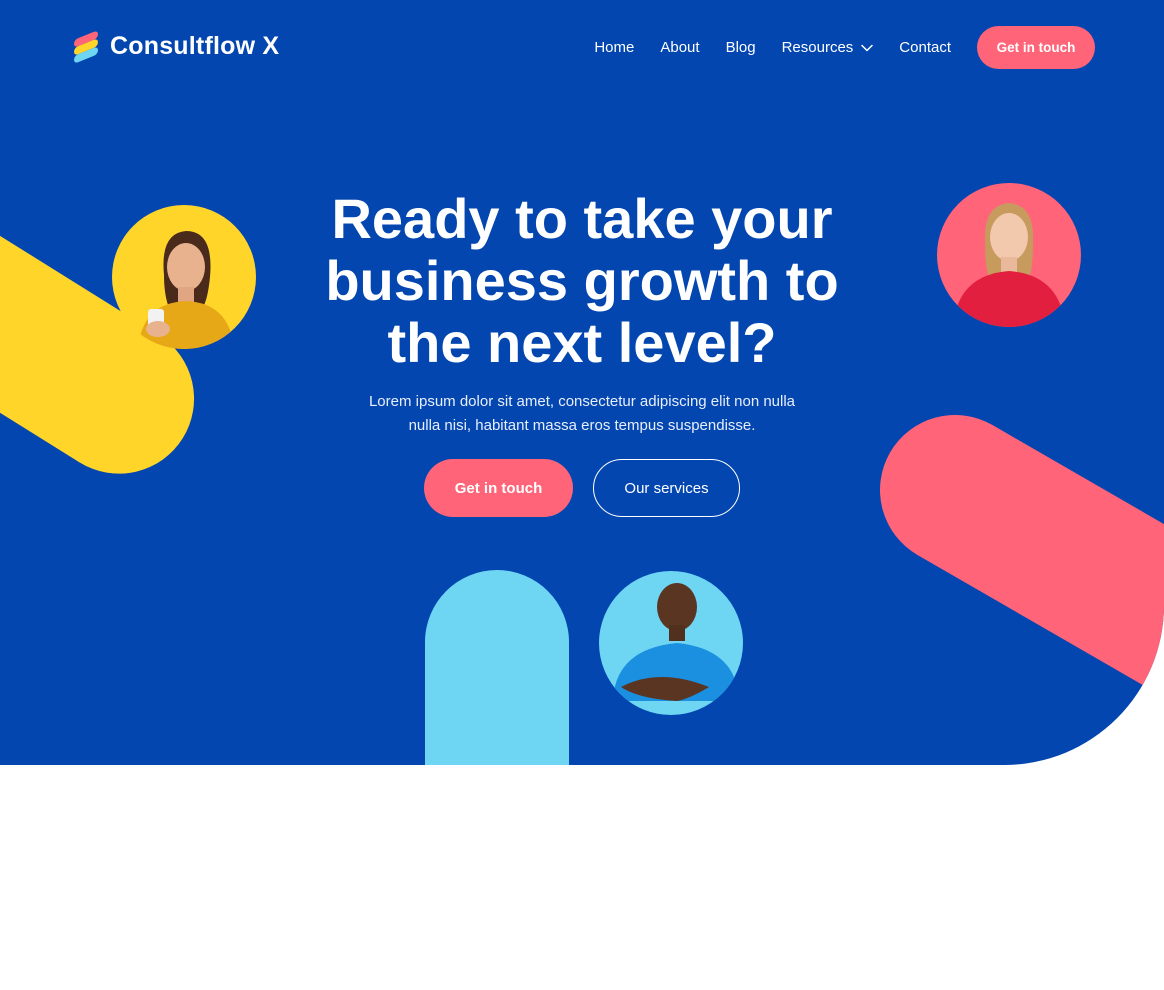 The width and height of the screenshot is (1164, 990). Describe the element at coordinates (497, 667) in the screenshot. I see `cyan-arch-shape` at that location.